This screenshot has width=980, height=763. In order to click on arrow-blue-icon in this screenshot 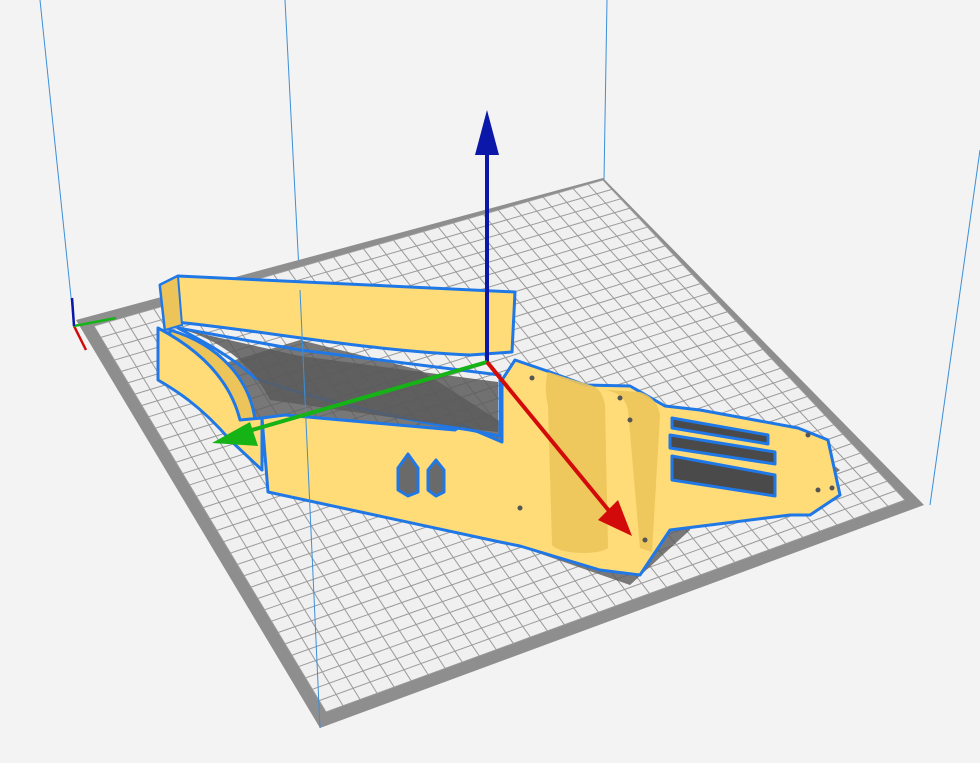, I will do `click(487, 132)`.